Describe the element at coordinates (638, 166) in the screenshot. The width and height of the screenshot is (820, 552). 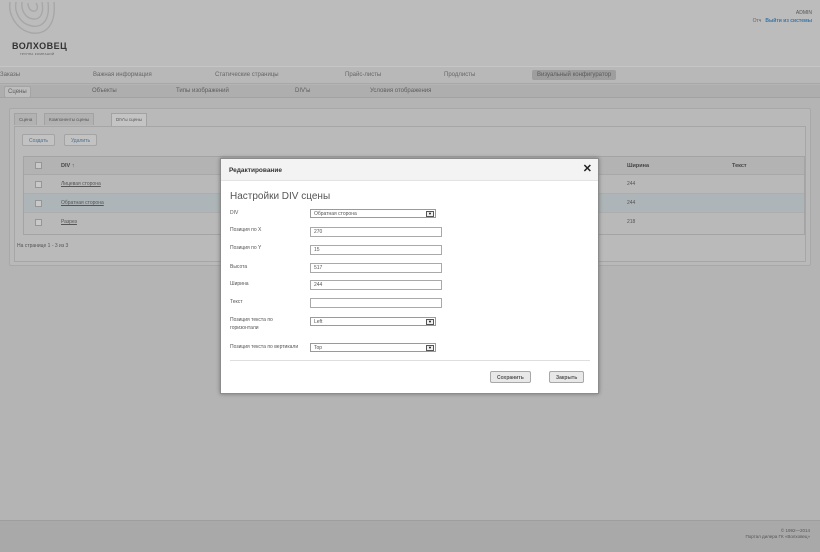
I see `column-width: Ширина` at that location.